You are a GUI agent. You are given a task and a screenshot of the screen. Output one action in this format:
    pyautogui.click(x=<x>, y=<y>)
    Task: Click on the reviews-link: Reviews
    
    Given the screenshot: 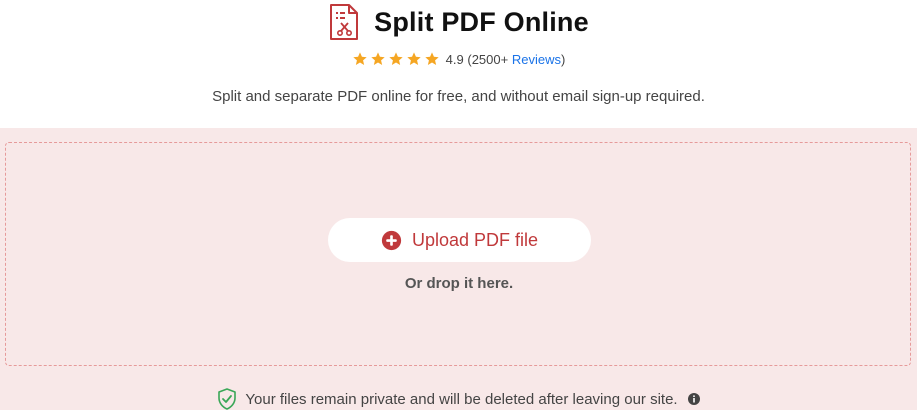 What is the action you would take?
    pyautogui.click(x=536, y=59)
    